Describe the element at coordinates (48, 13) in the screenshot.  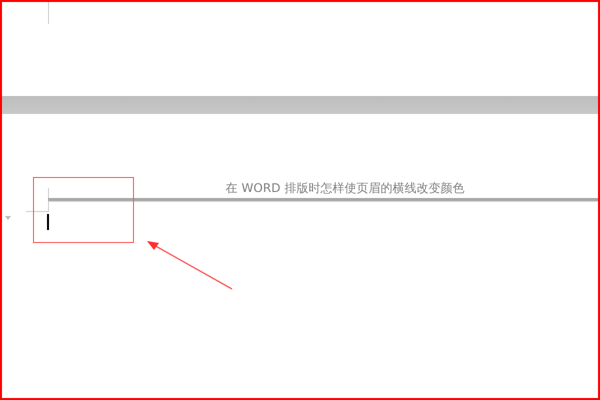
I see `crop-mark` at that location.